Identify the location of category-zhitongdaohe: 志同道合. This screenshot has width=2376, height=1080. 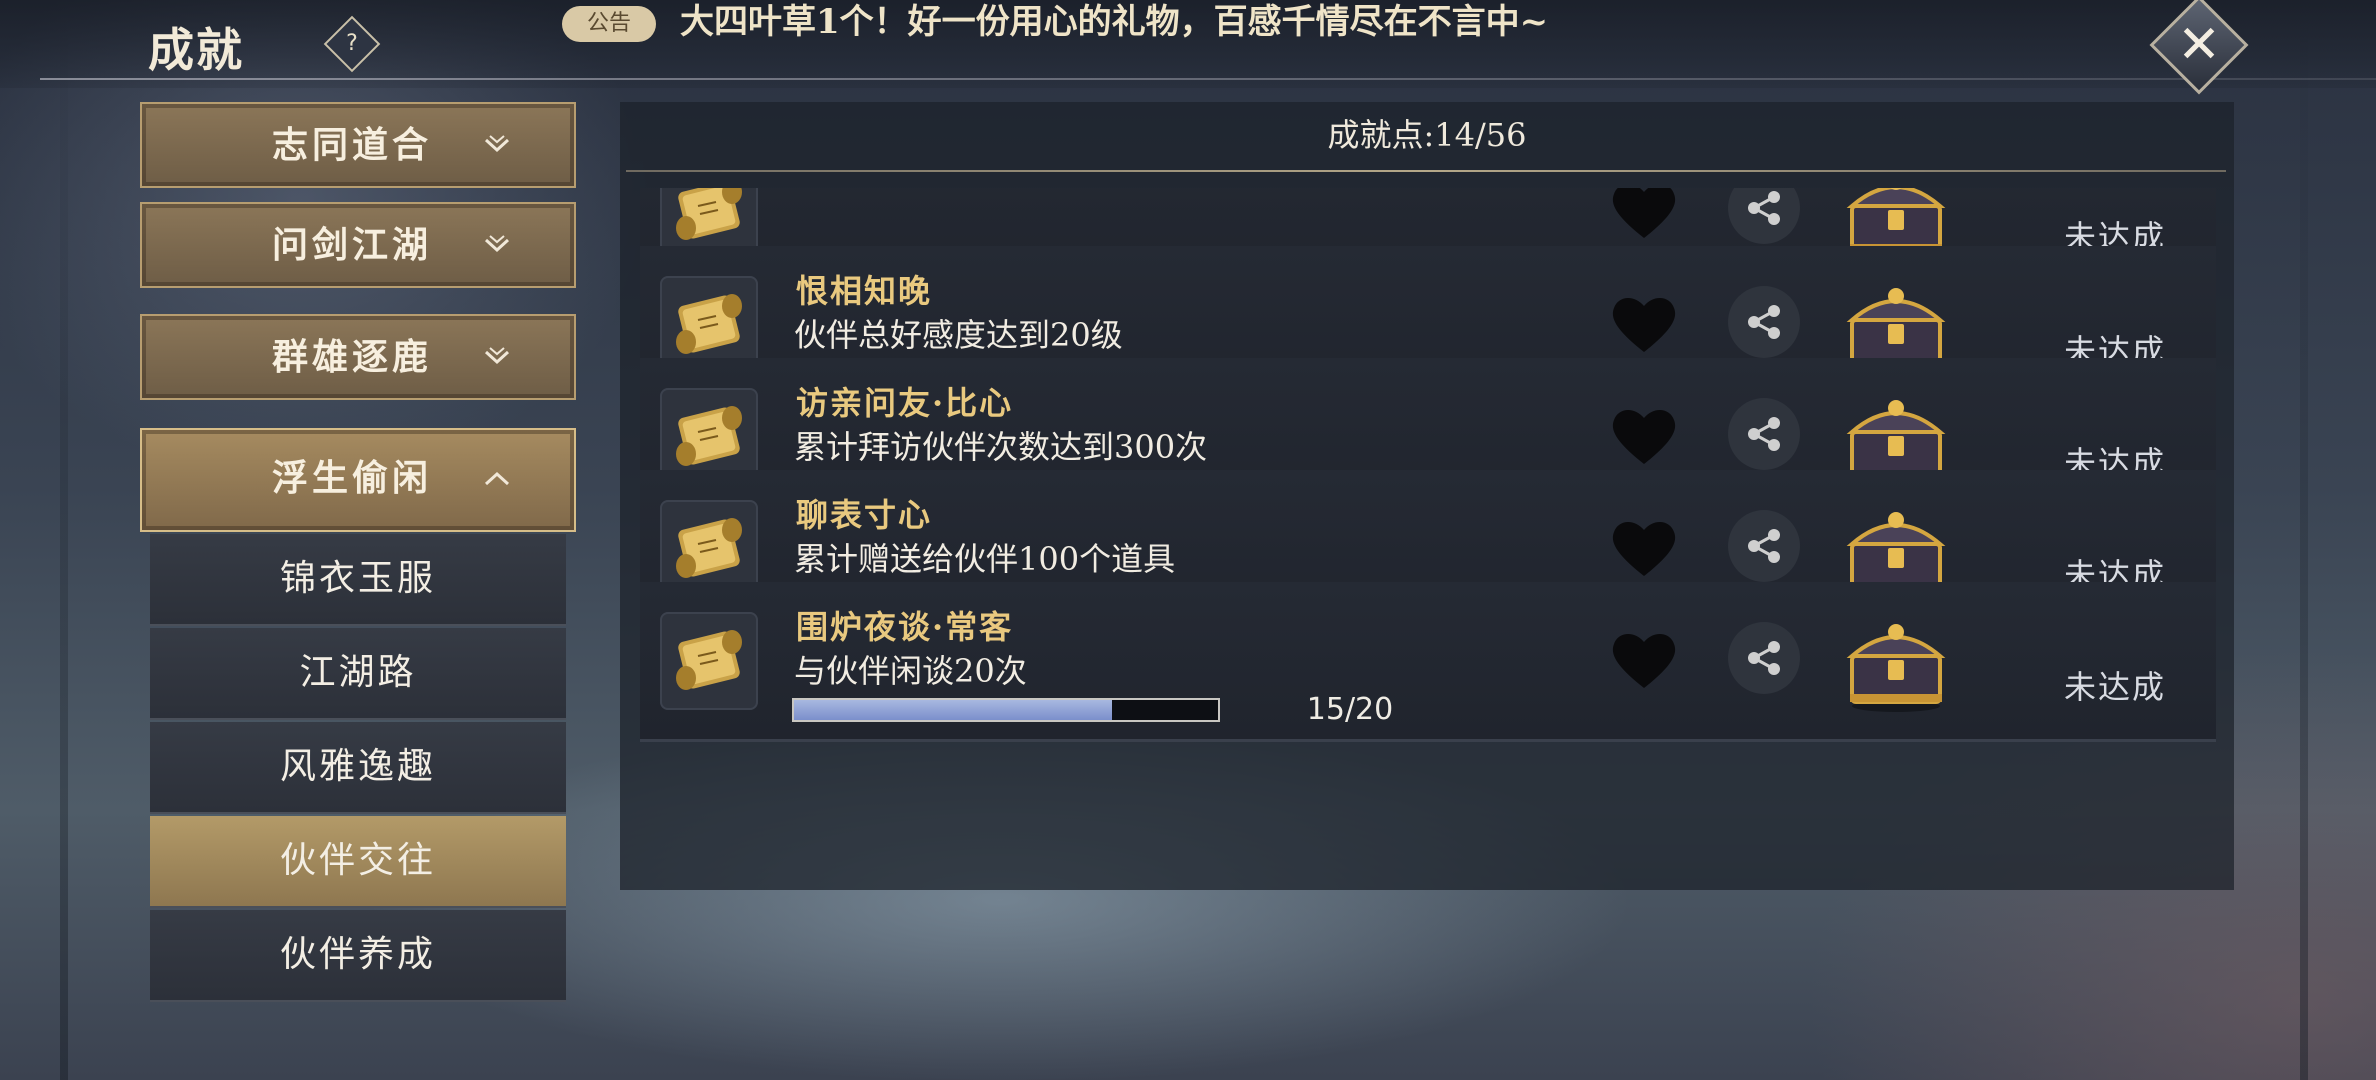
(358, 145).